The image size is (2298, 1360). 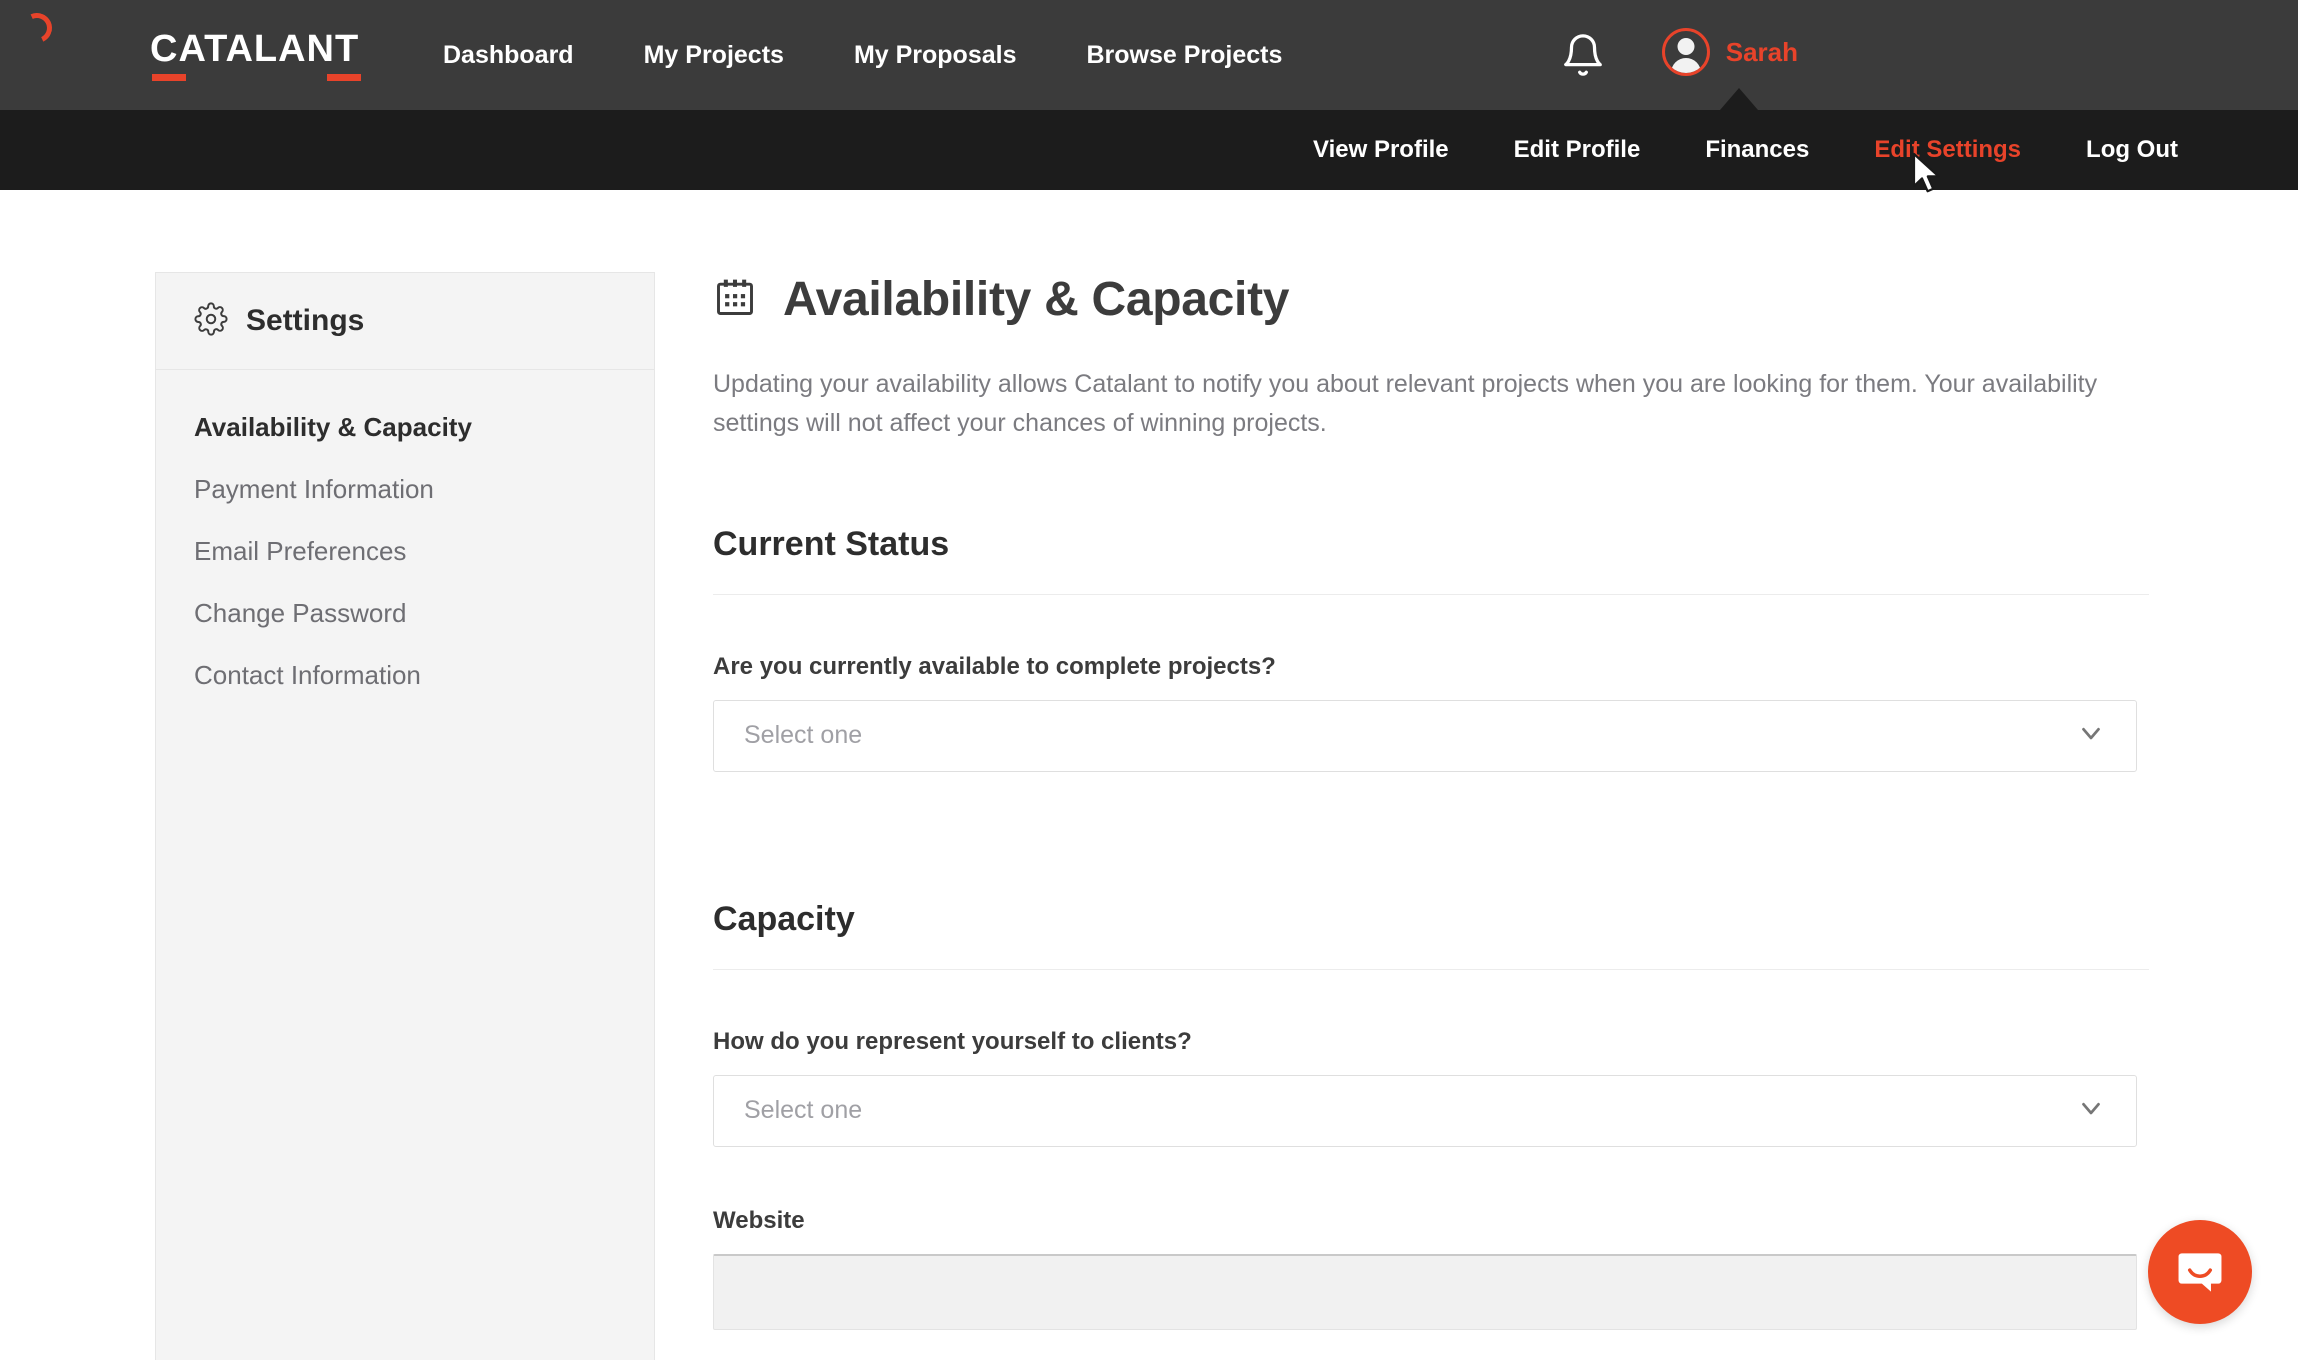 I want to click on notification-bell-icon, so click(x=1583, y=55).